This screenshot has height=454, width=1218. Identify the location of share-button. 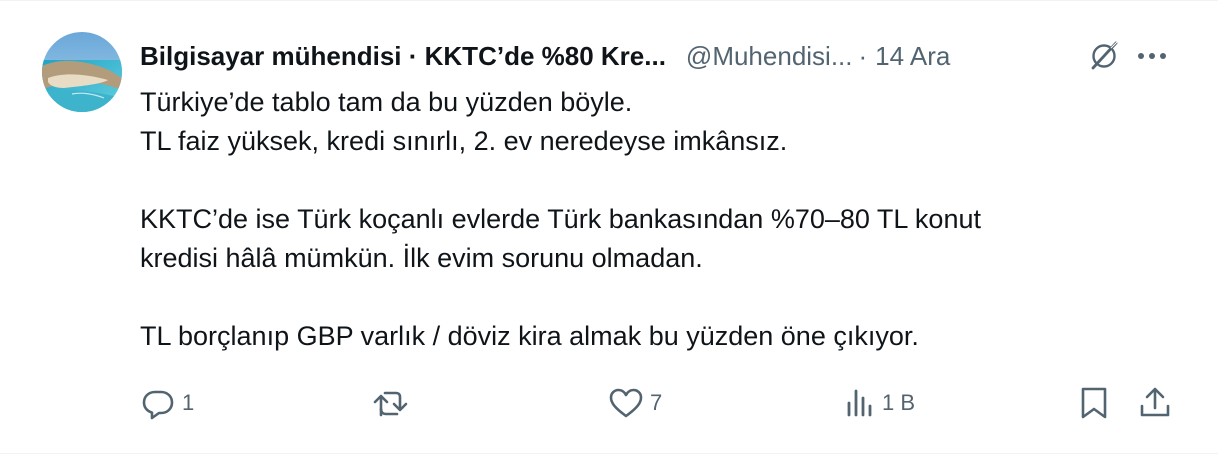
(1155, 403).